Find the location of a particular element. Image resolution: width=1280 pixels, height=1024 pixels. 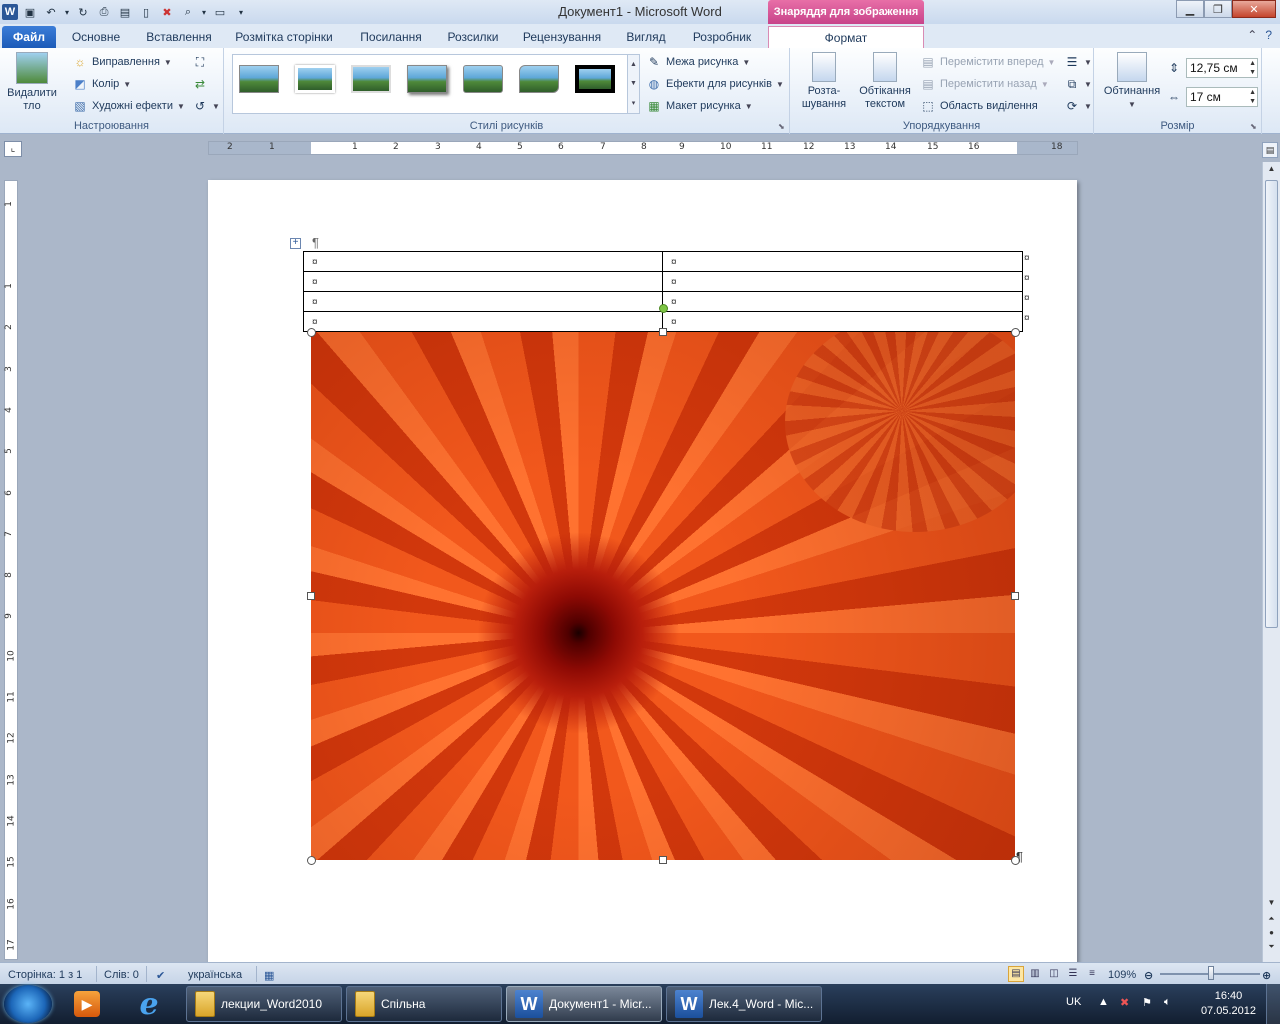

zoom-slider-thumb is located at coordinates (1211, 973).